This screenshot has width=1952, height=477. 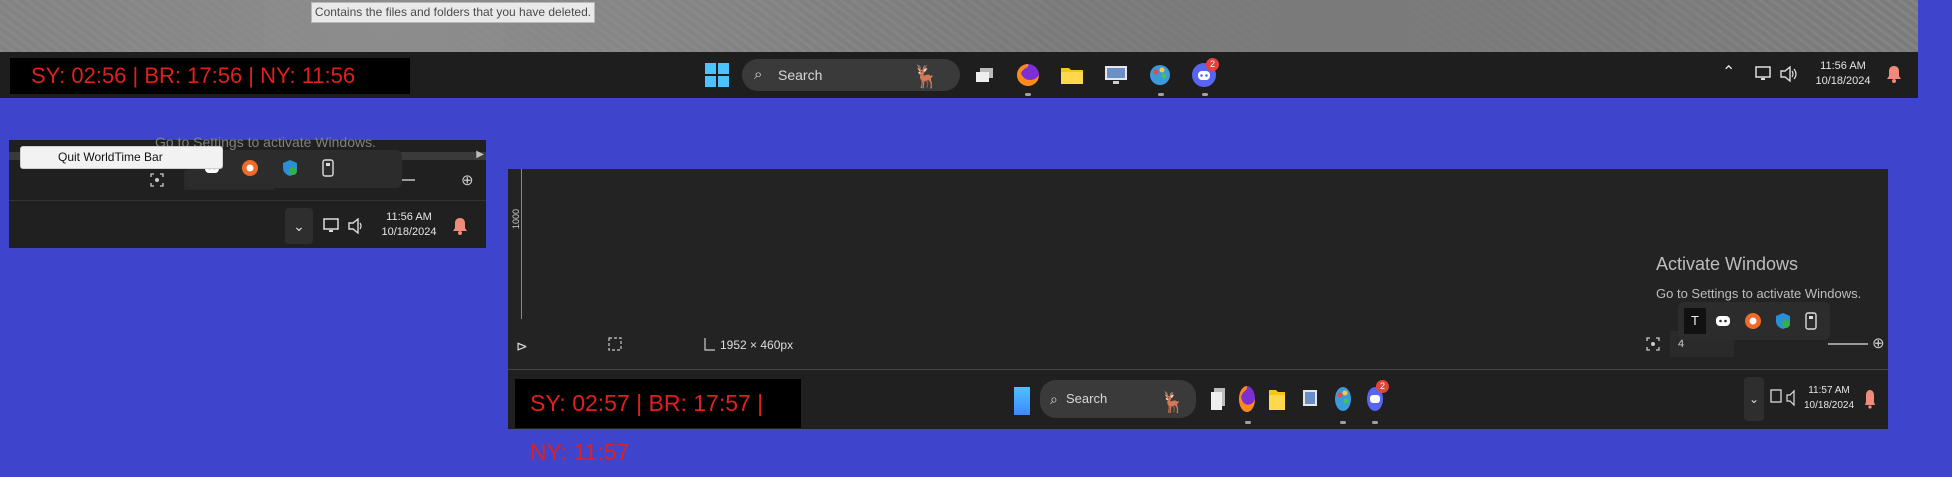 What do you see at coordinates (515, 244) in the screenshot?
I see `vertical-ruler: 1000` at bounding box center [515, 244].